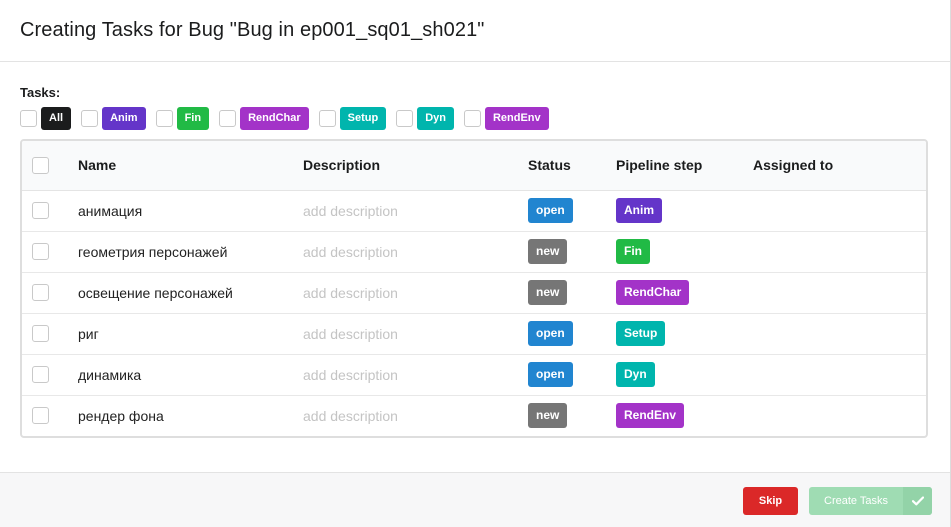  I want to click on filter-rendchar: RendChar, so click(264, 118).